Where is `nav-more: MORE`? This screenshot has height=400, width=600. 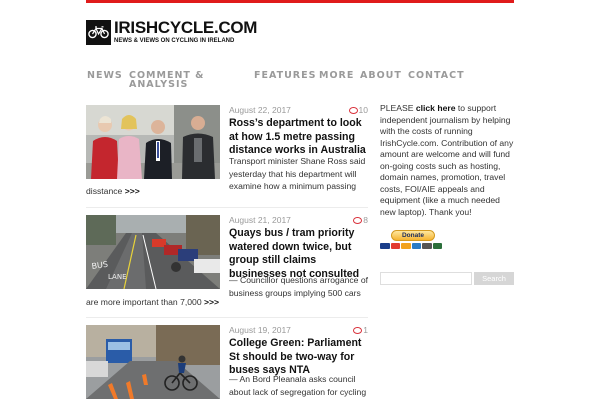
nav-more: MORE is located at coordinates (336, 76).